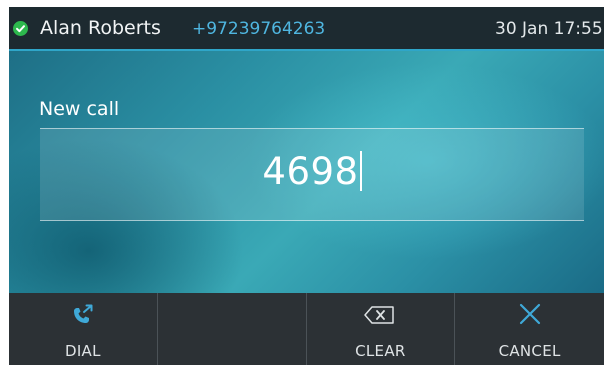  I want to click on cancel-button: CANCEL, so click(529, 329).